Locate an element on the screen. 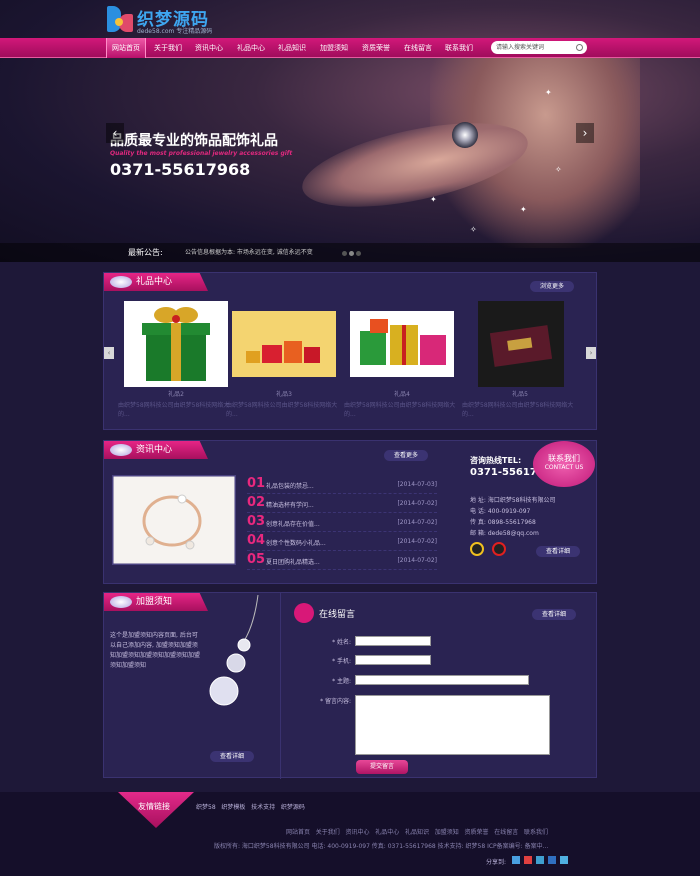  news-item: 02 精油选杯有学问... [2014-07-02] is located at coordinates (342, 504).